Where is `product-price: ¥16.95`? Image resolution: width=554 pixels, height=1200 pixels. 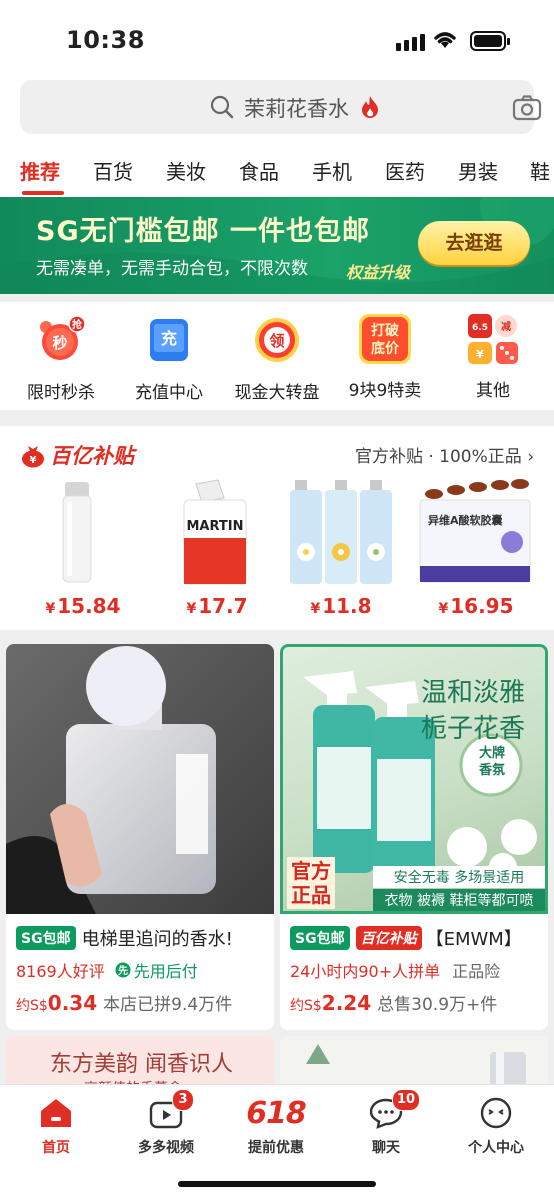
product-price: ¥16.95 is located at coordinates (476, 606).